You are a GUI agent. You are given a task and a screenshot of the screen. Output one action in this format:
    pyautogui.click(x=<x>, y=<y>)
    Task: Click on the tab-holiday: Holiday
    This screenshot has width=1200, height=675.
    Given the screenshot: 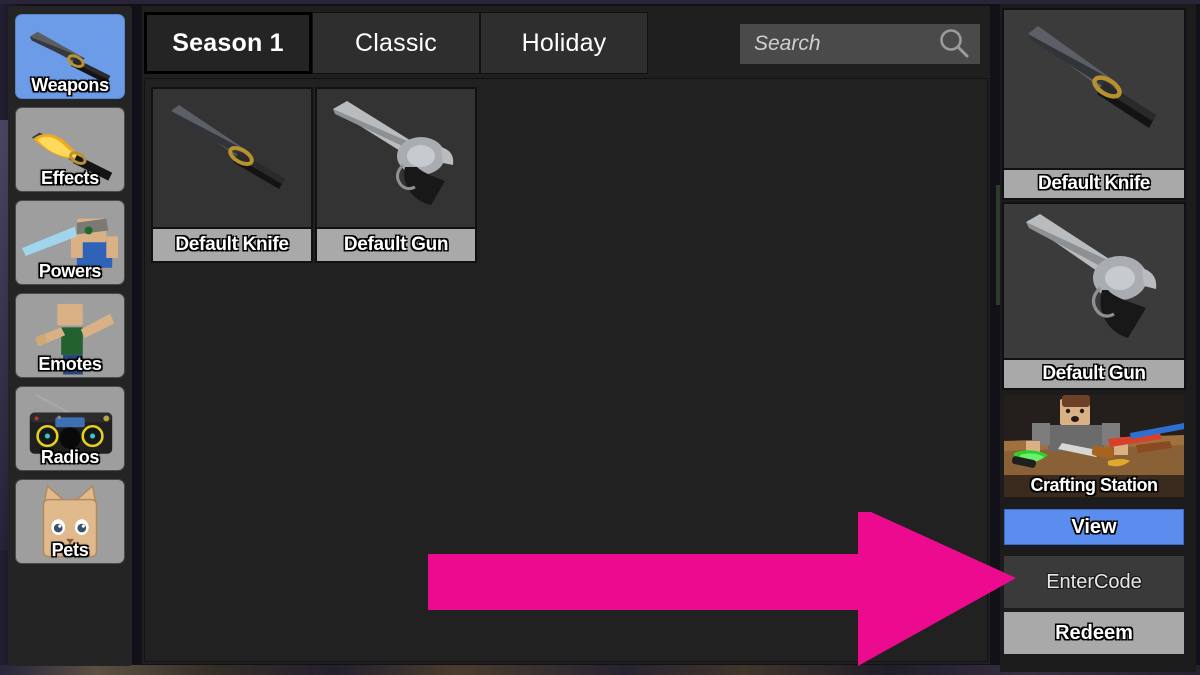 What is the action you would take?
    pyautogui.click(x=564, y=43)
    